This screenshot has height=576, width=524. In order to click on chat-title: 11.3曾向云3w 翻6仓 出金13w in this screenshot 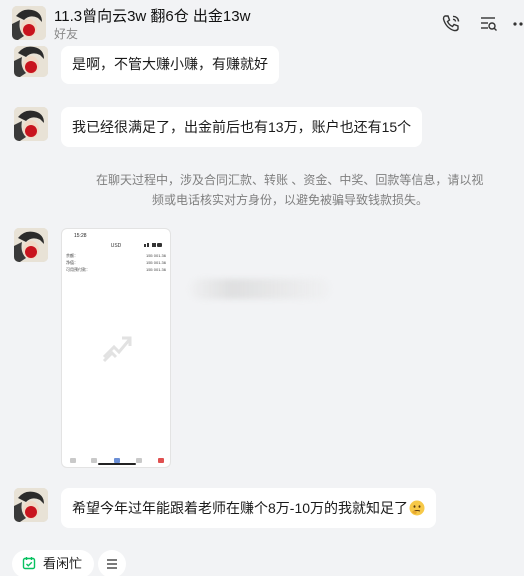, I will do `click(152, 16)`.